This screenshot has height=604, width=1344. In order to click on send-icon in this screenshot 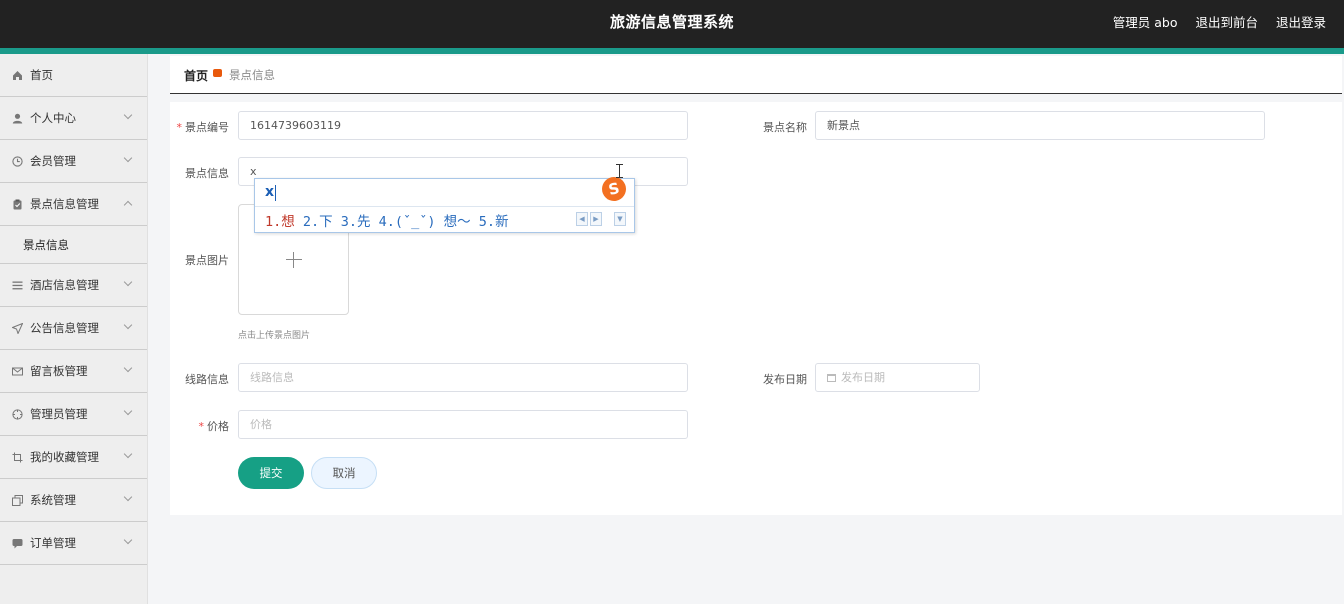, I will do `click(17, 328)`.